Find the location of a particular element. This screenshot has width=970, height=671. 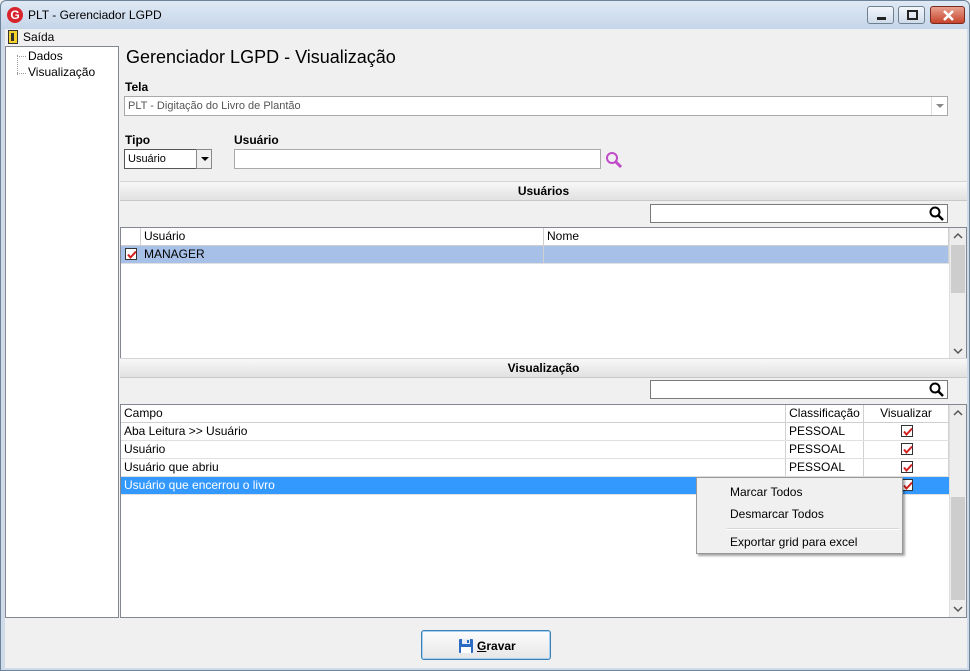

menu-item-desmarcar-todos: Desmarcar Todos is located at coordinates (777, 514).